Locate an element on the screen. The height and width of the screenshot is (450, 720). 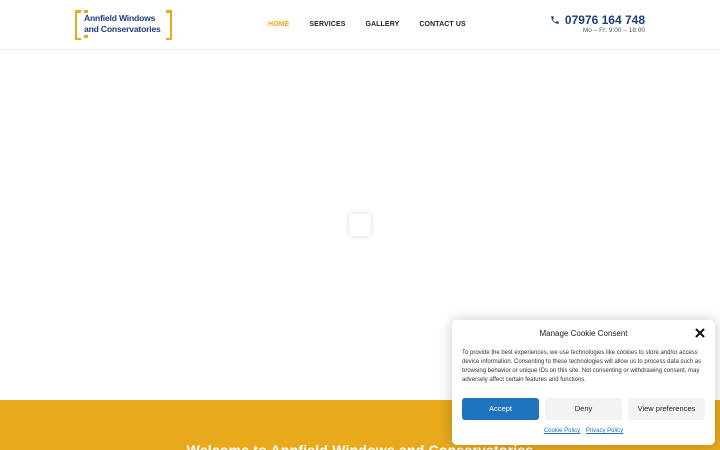
header-contact: 07976 164 748 Mo – Fr: 9:00 – 18:00 is located at coordinates (597, 24).